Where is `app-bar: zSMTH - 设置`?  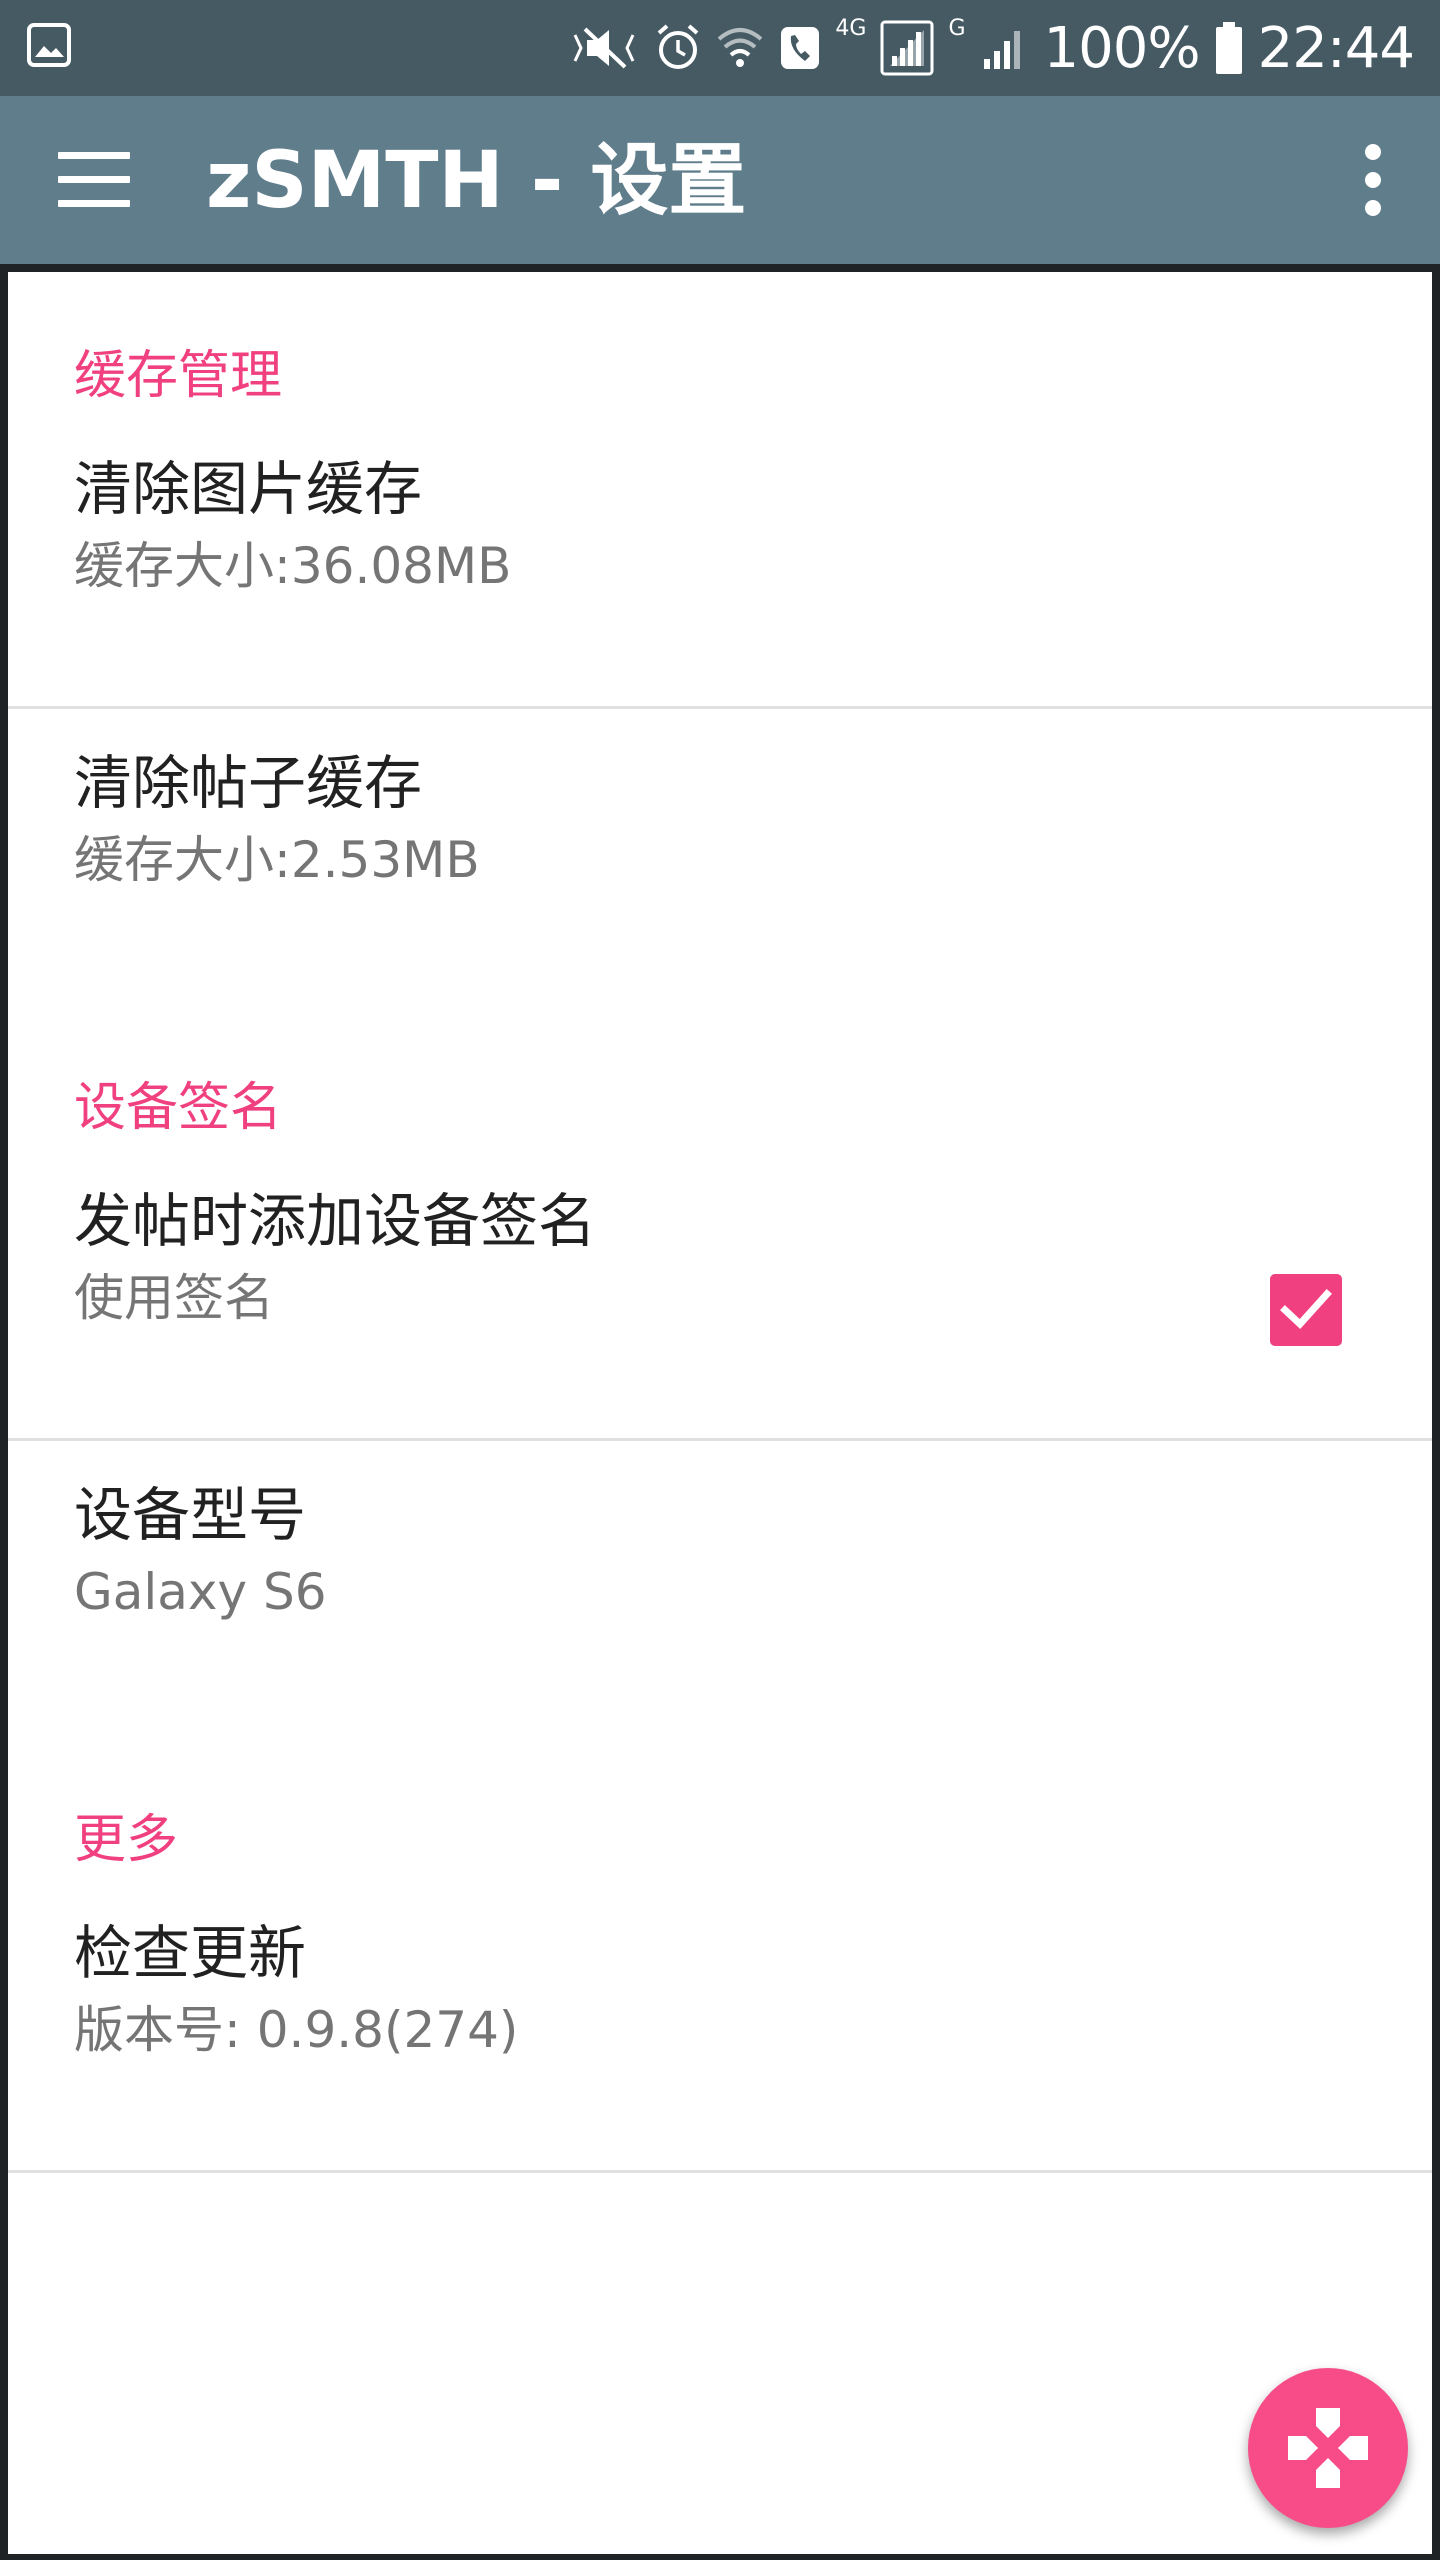
app-bar: zSMTH - 设置 is located at coordinates (720, 180).